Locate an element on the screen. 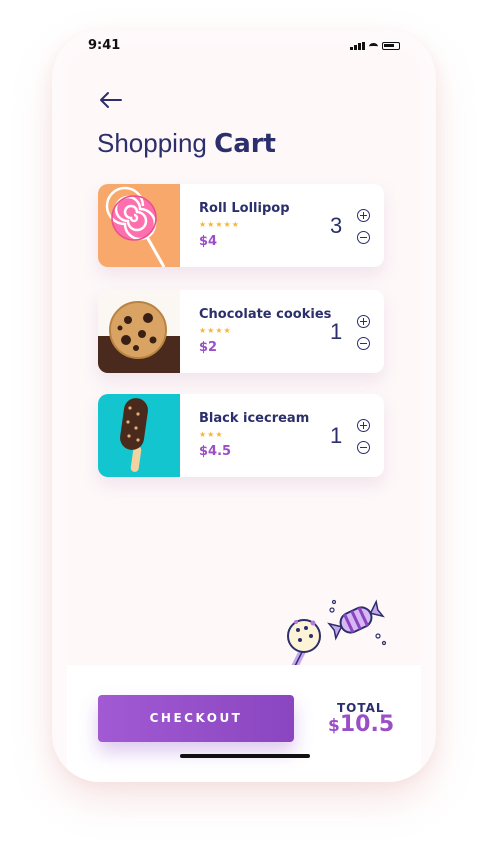 The width and height of the screenshot is (488, 854). cookie-image is located at coordinates (139, 331).